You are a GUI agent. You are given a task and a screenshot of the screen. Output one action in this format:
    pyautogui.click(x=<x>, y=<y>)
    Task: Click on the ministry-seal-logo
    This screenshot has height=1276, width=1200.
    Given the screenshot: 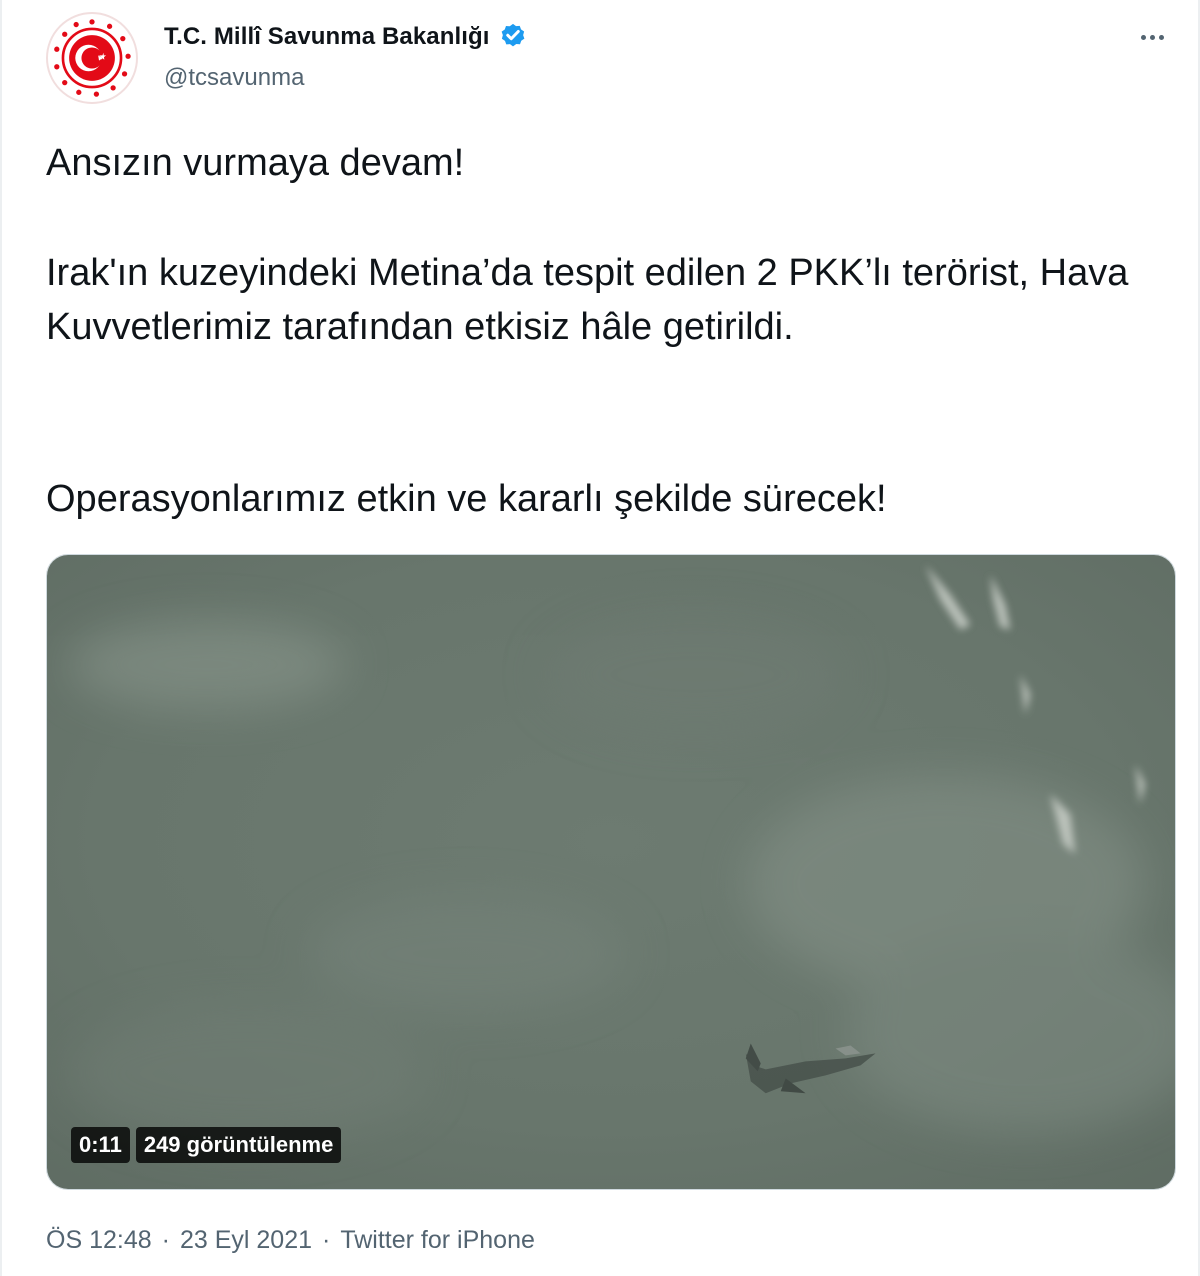 What is the action you would take?
    pyautogui.click(x=92, y=58)
    